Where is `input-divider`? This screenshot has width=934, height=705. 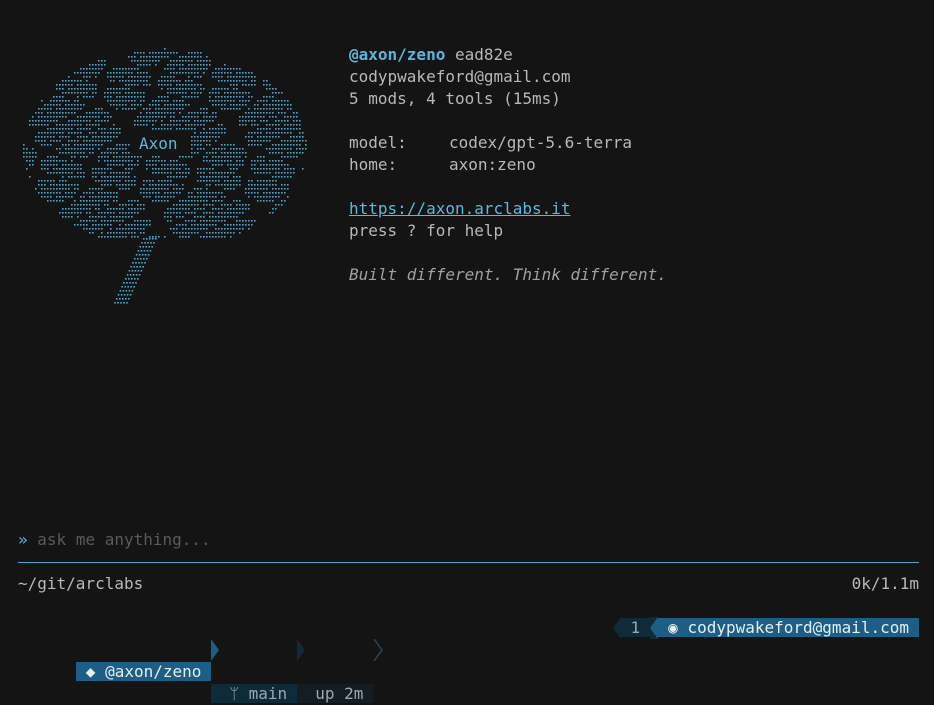
input-divider is located at coordinates (468, 562).